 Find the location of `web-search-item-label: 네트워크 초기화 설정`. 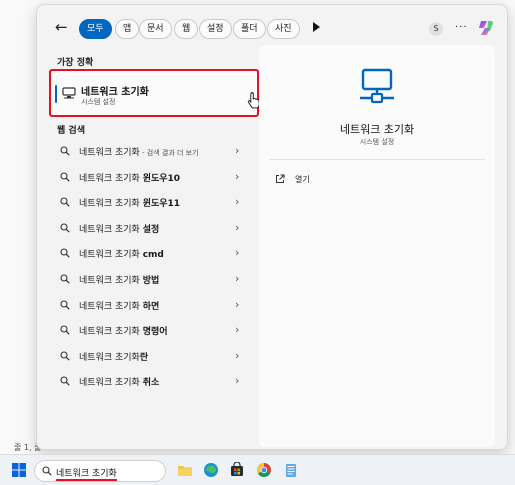

web-search-item-label: 네트워크 초기화 설정 is located at coordinates (119, 229).